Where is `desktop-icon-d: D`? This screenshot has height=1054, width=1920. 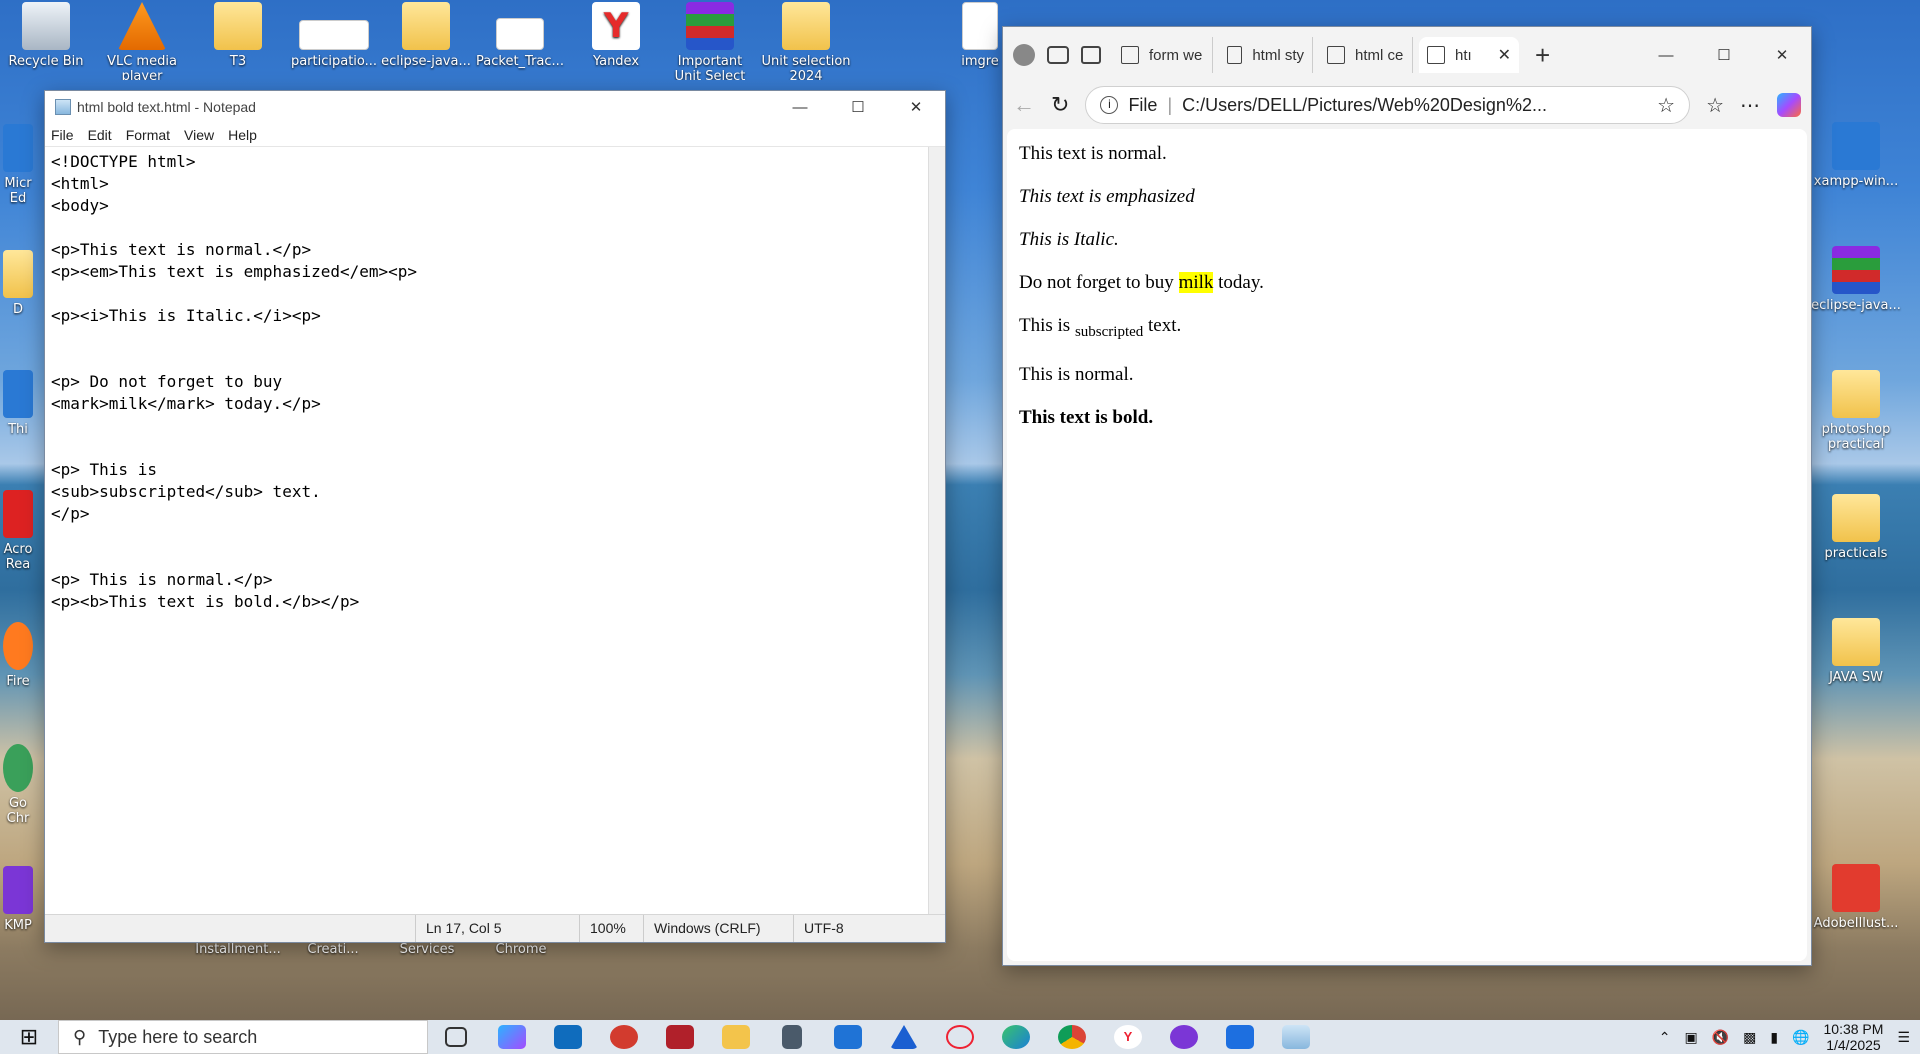 desktop-icon-d: D is located at coordinates (20, 283).